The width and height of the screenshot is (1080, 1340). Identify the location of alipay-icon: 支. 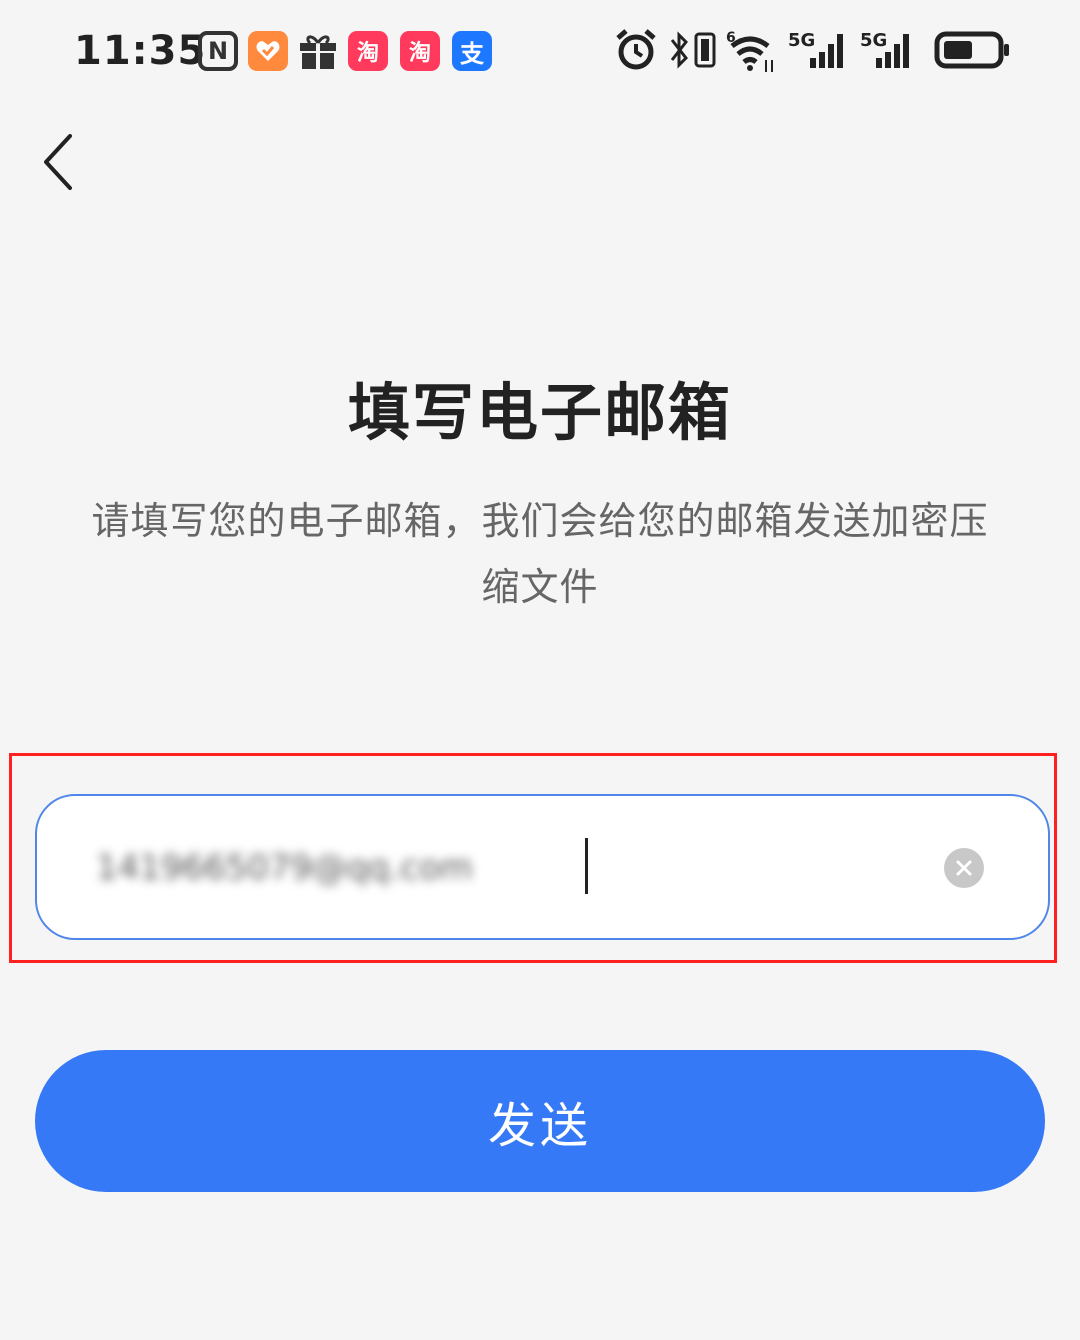
(472, 51).